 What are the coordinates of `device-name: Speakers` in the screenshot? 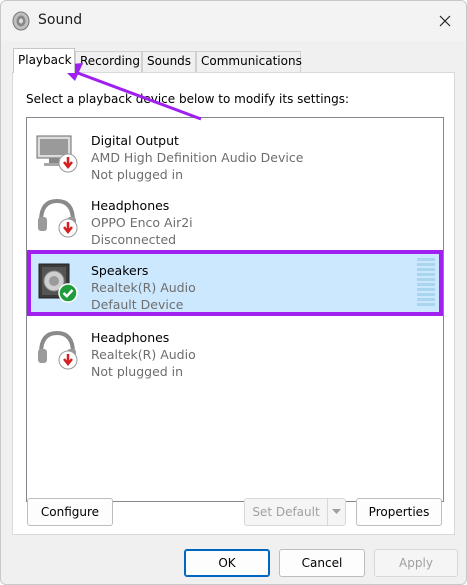 It's located at (120, 270).